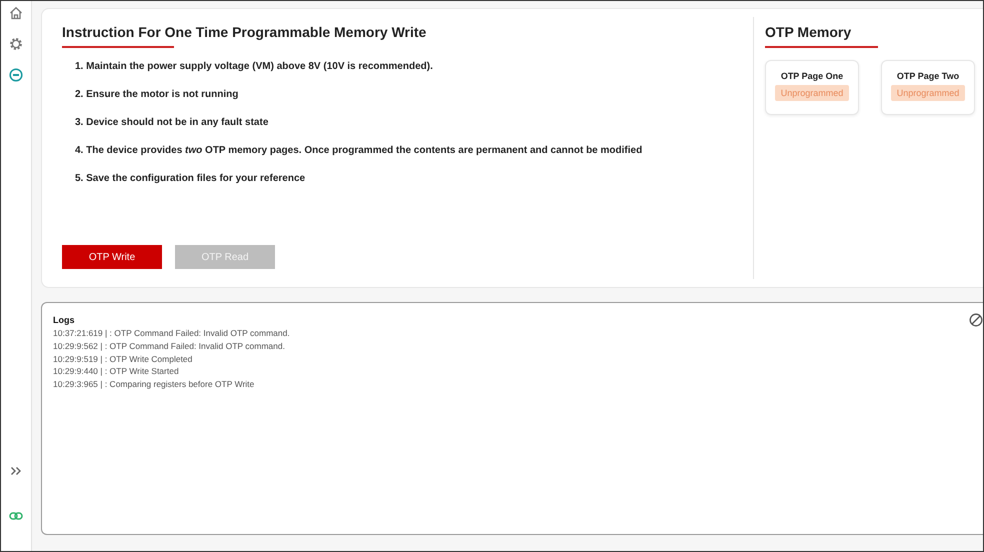 The image size is (984, 552). I want to click on link-icon, so click(16, 516).